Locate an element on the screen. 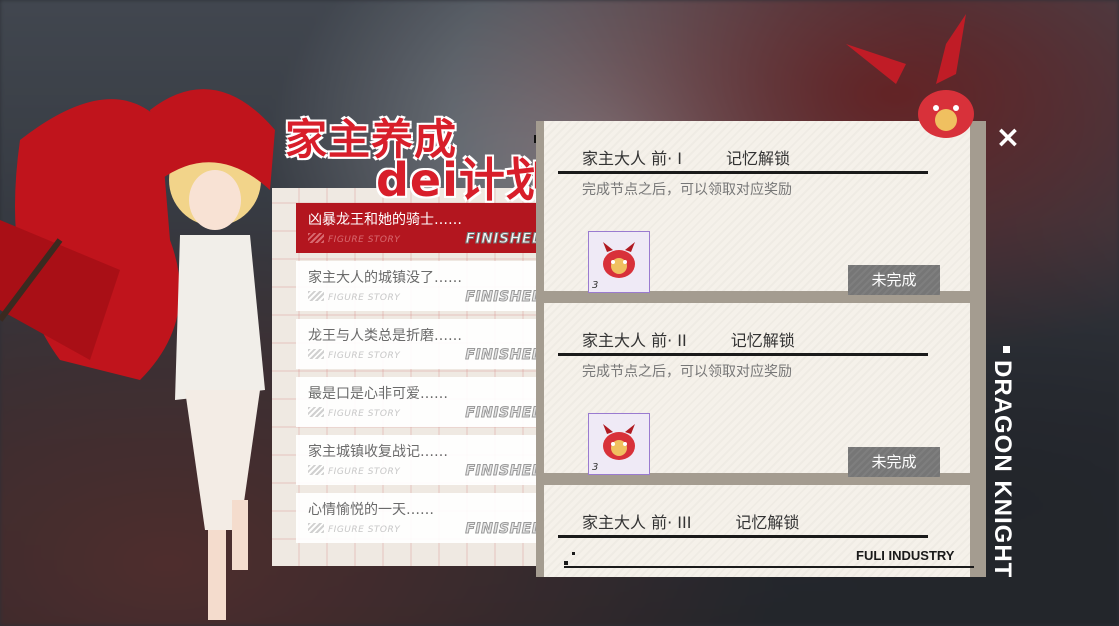  close-button: × is located at coordinates (1008, 138).